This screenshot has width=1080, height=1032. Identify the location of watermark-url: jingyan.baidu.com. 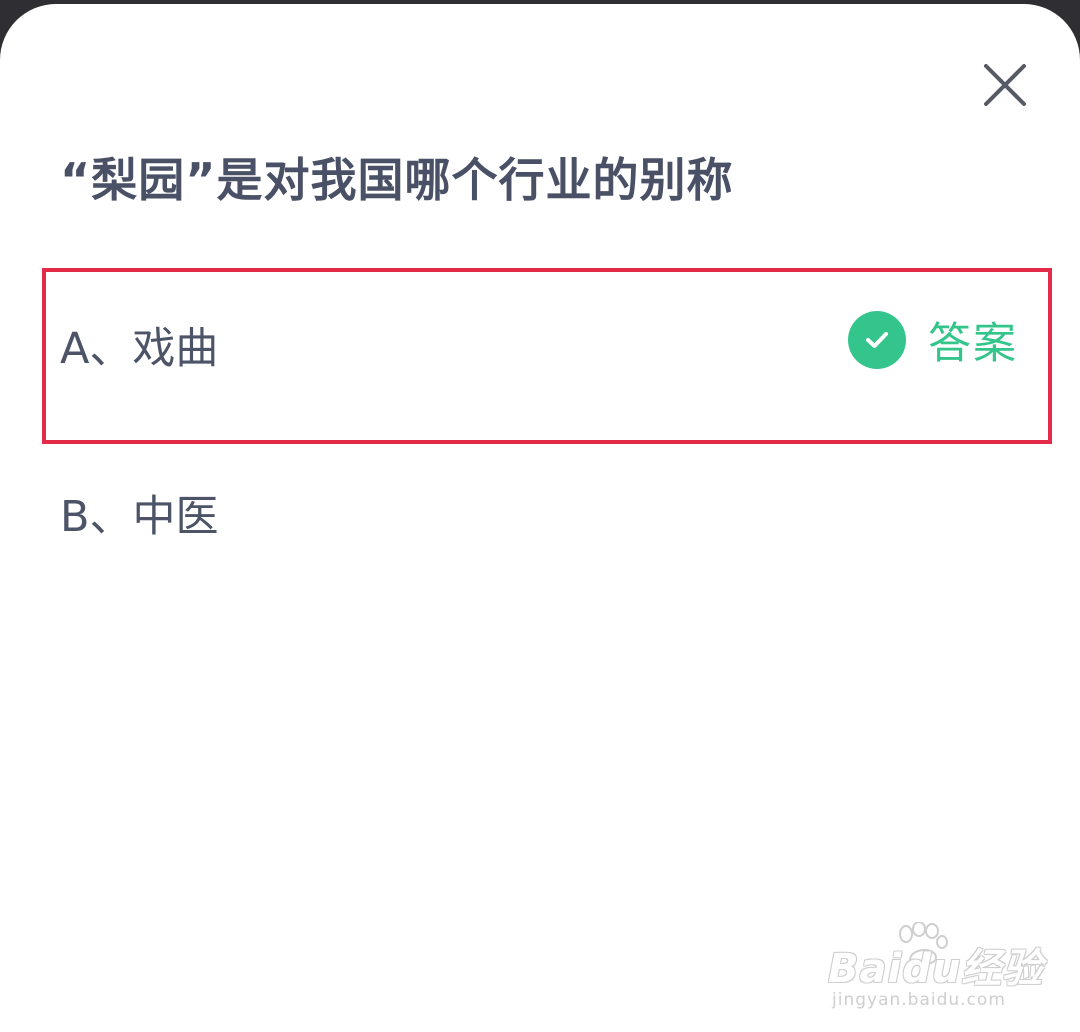
(919, 1000).